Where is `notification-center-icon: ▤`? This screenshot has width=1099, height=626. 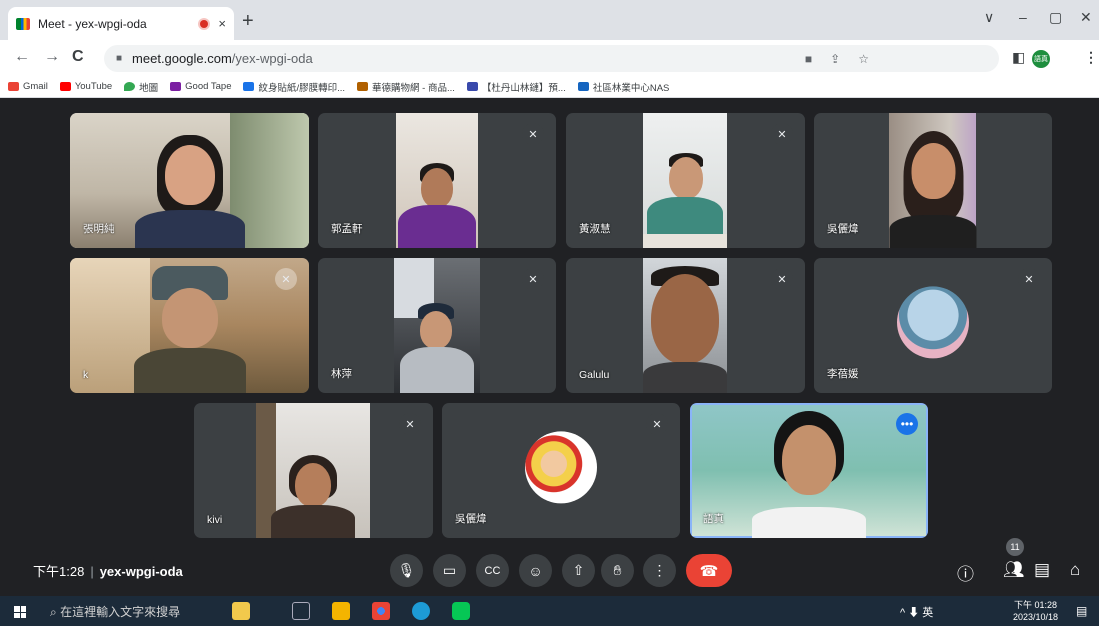
notification-center-icon: ▤ is located at coordinates (1081, 611).